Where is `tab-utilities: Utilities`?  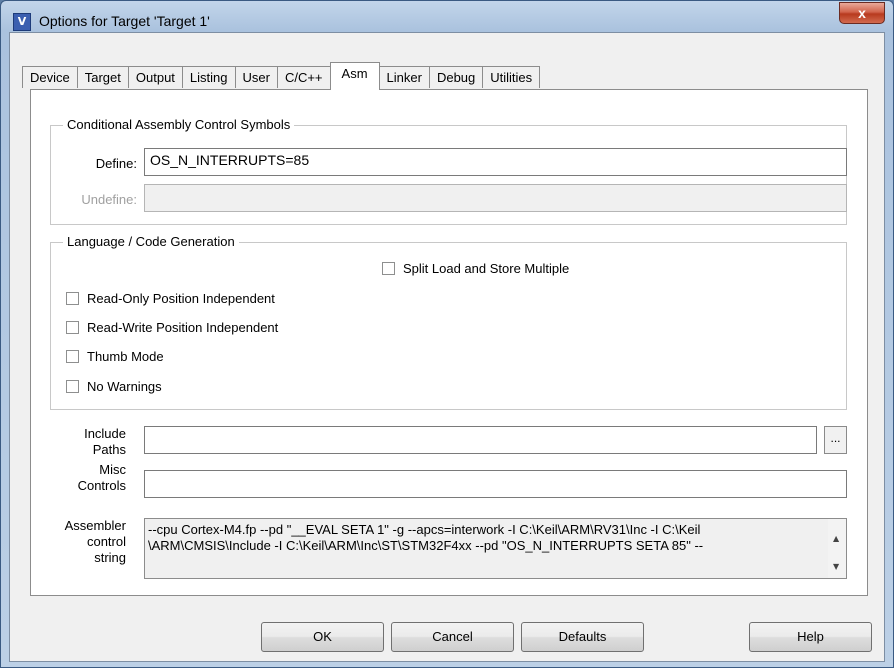
tab-utilities: Utilities is located at coordinates (511, 77).